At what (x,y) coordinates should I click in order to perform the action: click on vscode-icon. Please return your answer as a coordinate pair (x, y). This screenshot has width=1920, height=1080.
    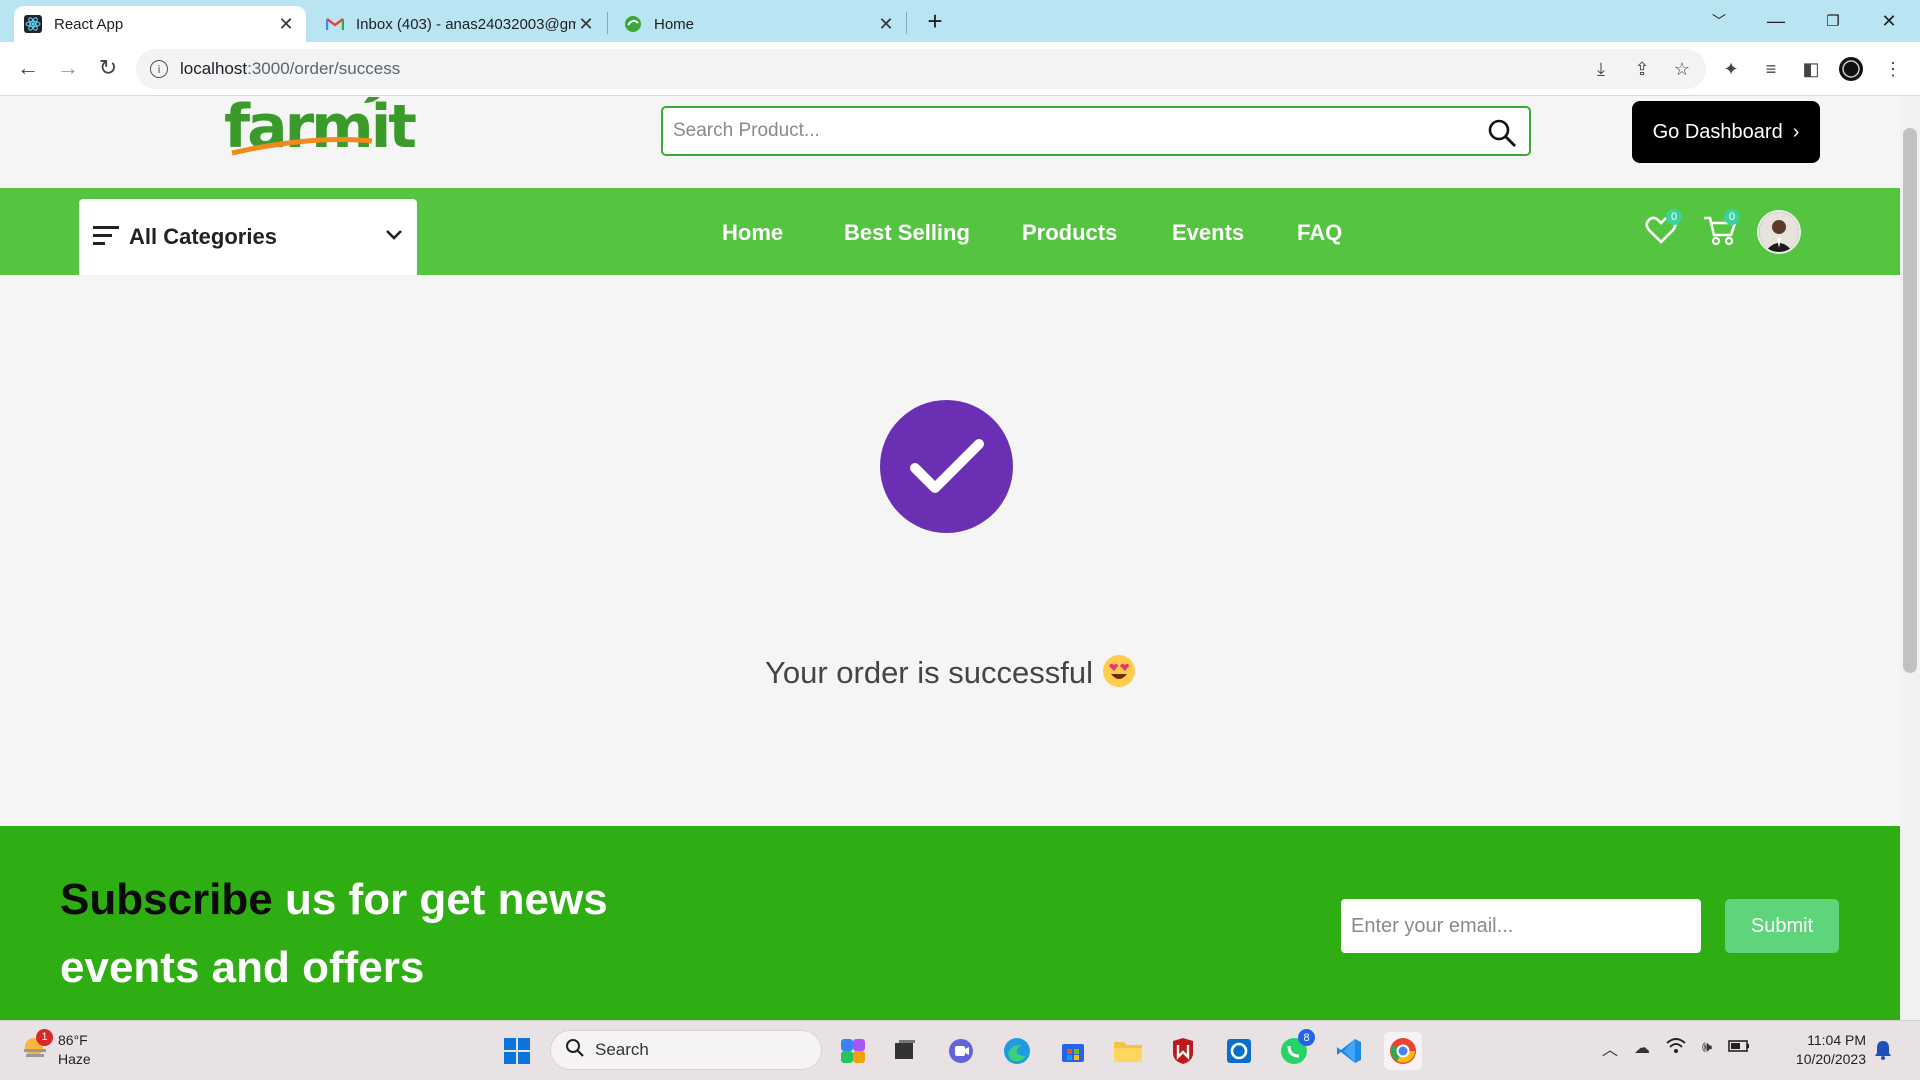
    Looking at the image, I should click on (1349, 1051).